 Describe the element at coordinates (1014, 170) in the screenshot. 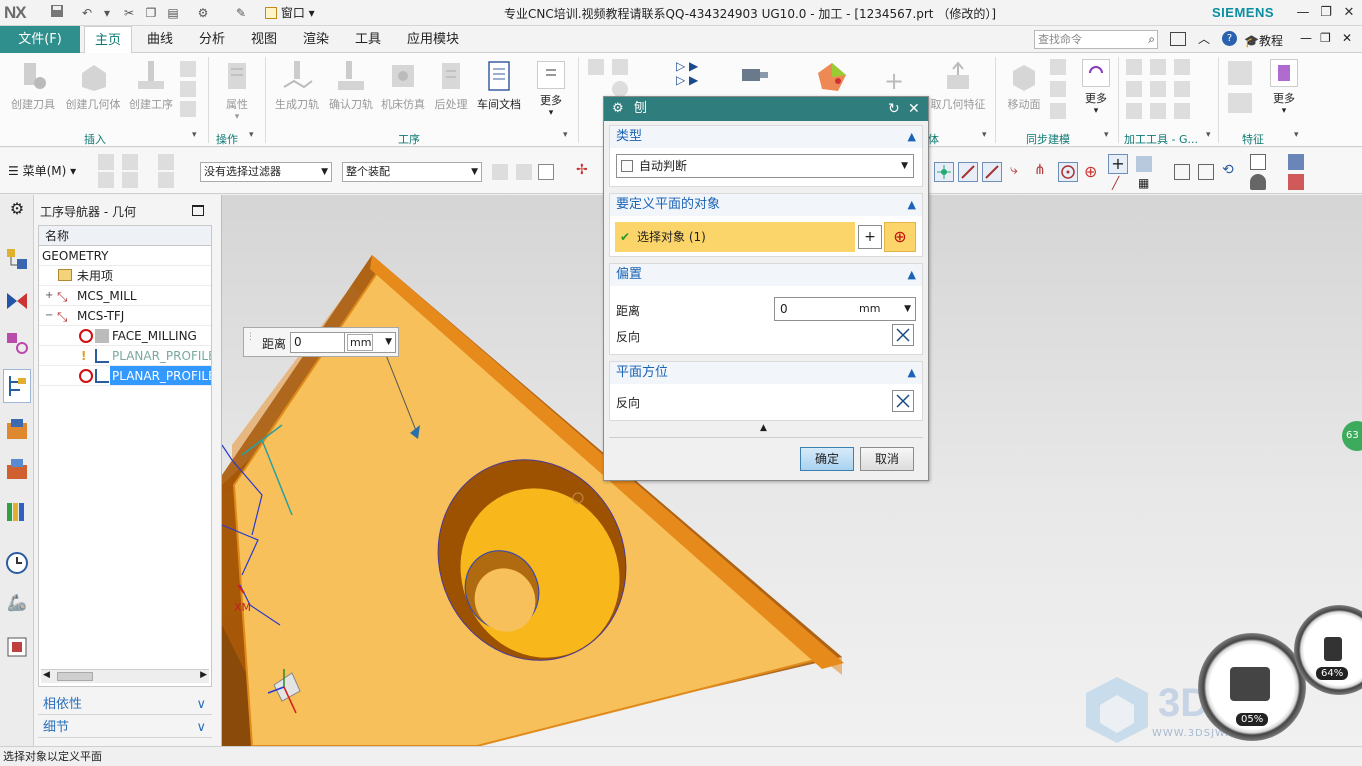

I see `snap-control-point-icon: ⤷` at that location.